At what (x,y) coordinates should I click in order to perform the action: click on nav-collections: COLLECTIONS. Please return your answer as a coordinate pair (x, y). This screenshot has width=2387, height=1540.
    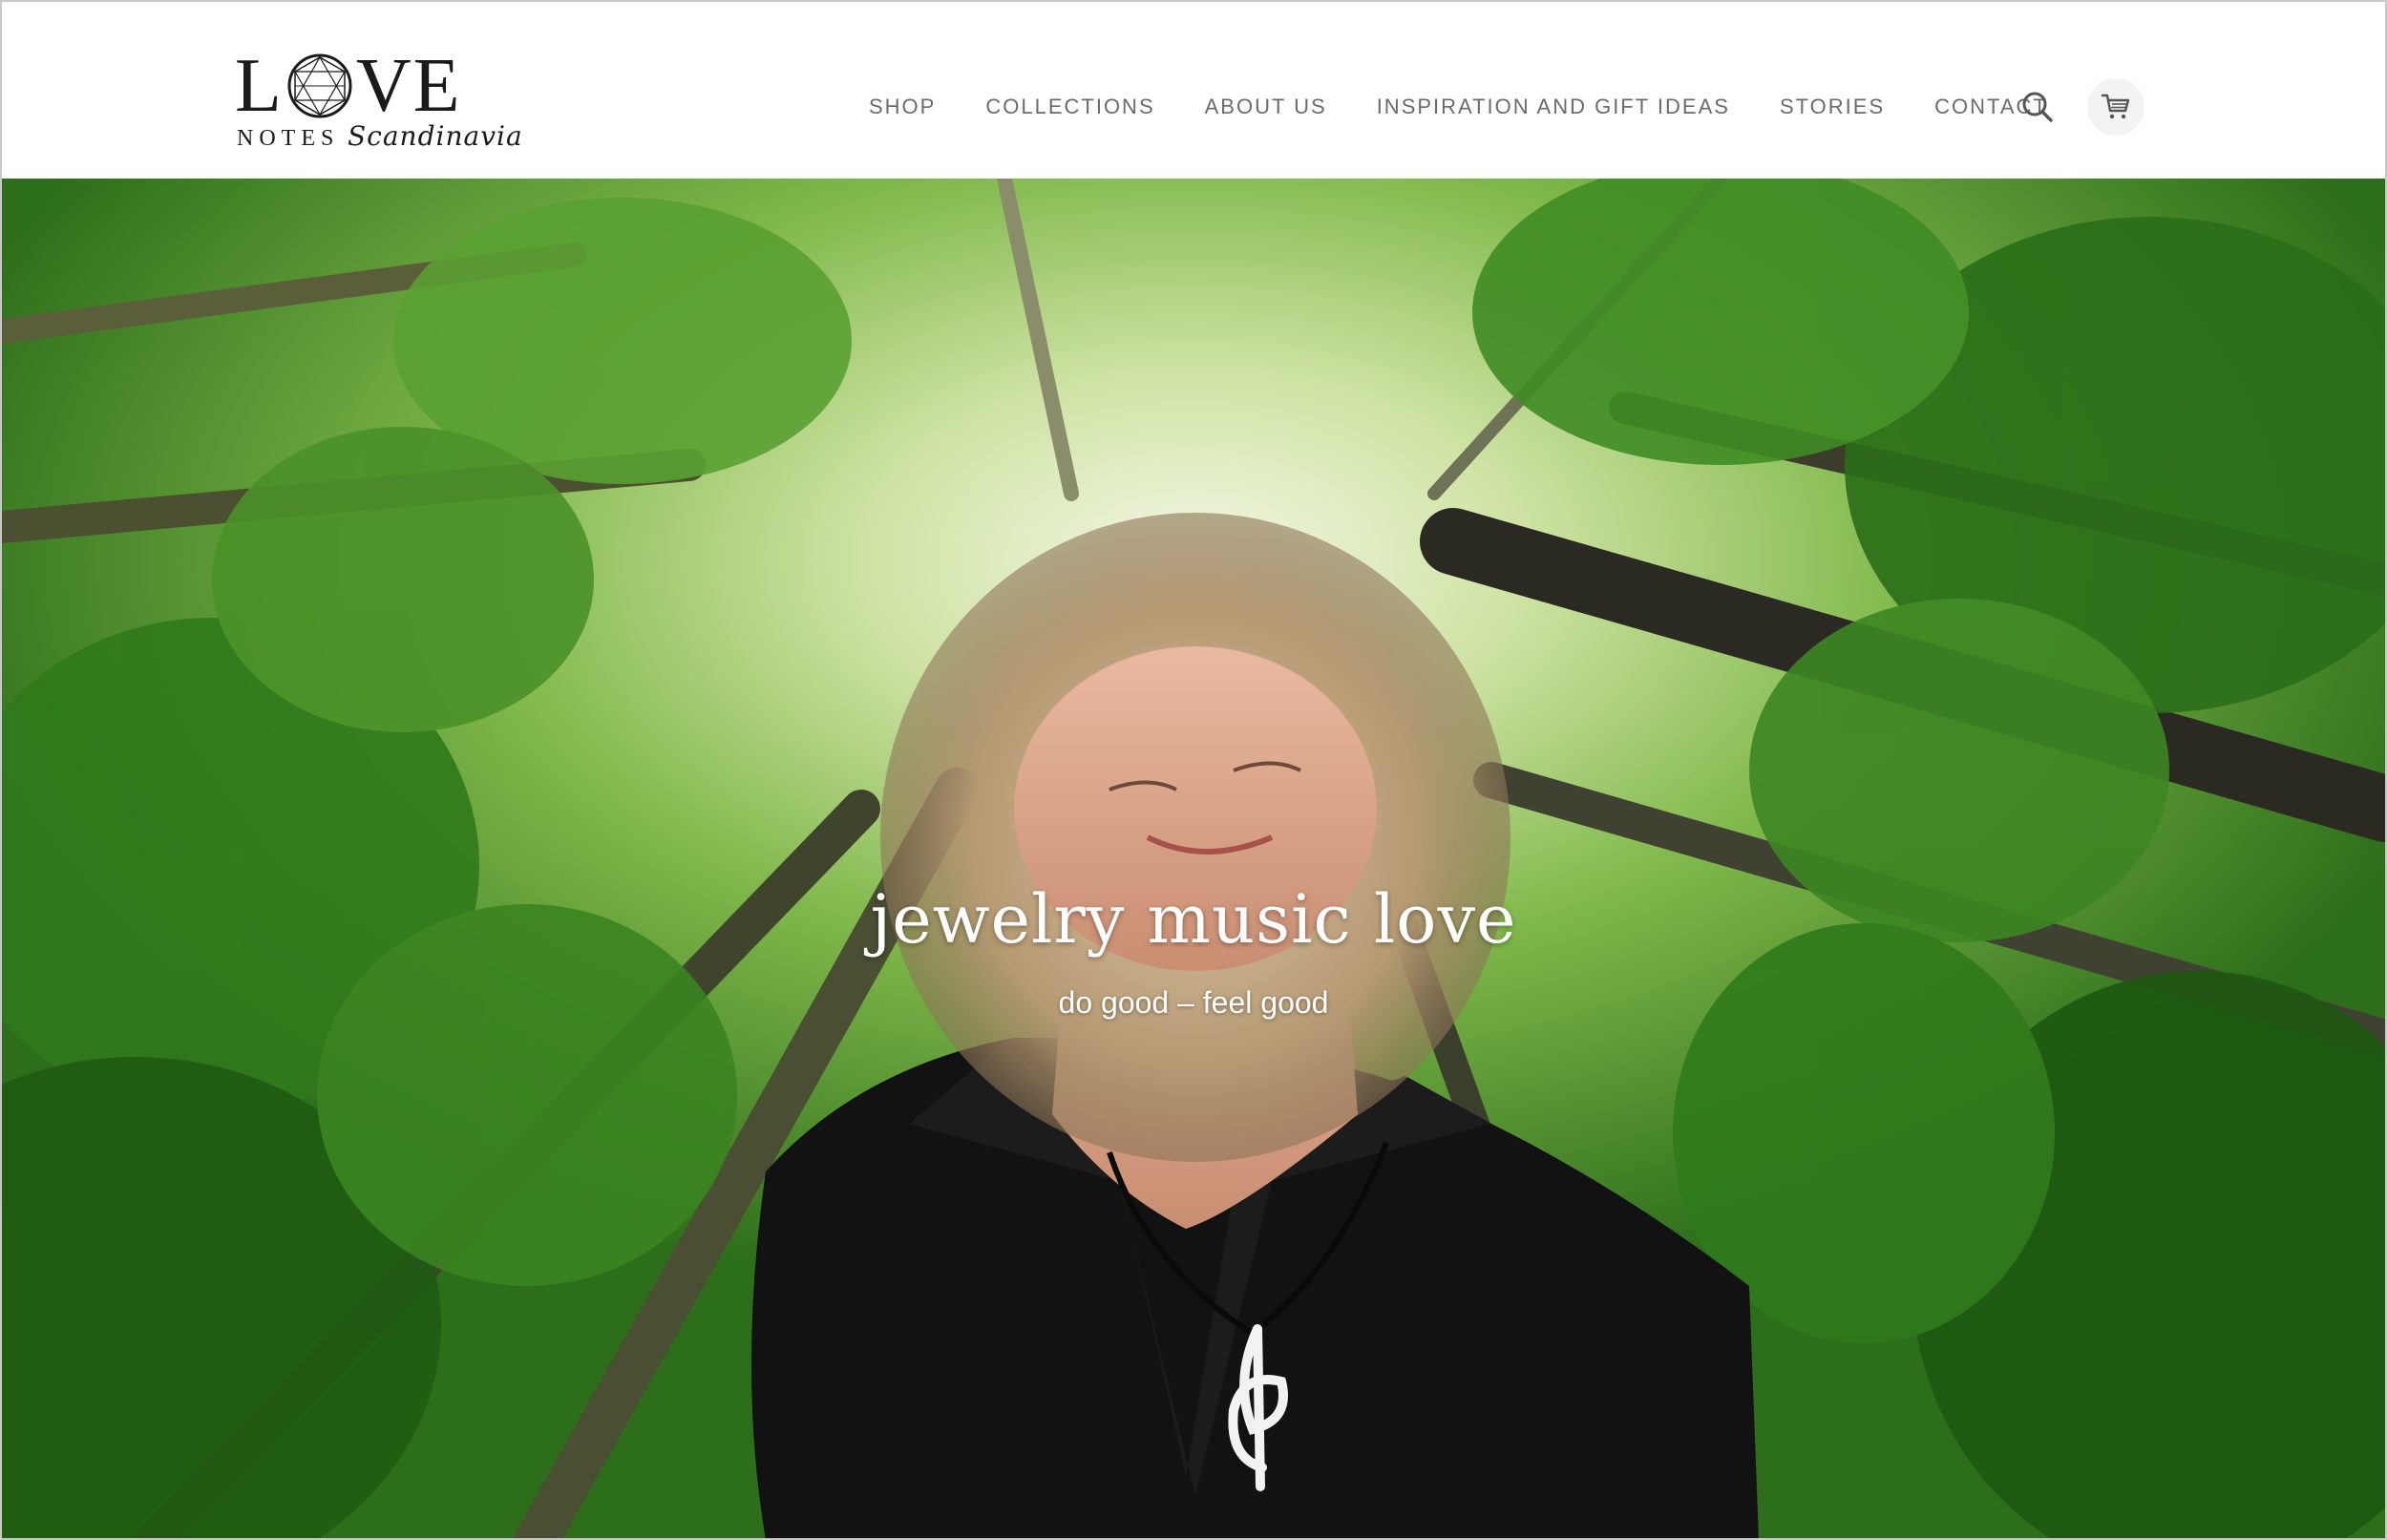
    Looking at the image, I should click on (1069, 107).